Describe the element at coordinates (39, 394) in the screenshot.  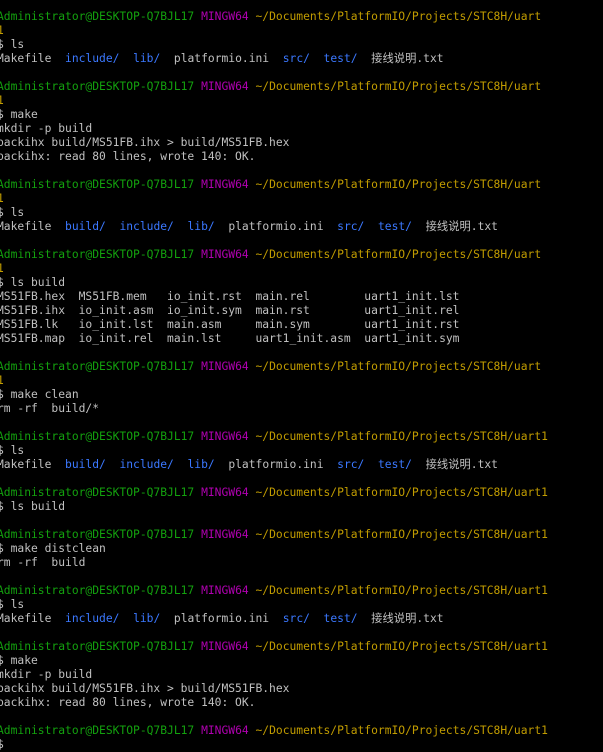
I see `command-line: $ make clean` at that location.